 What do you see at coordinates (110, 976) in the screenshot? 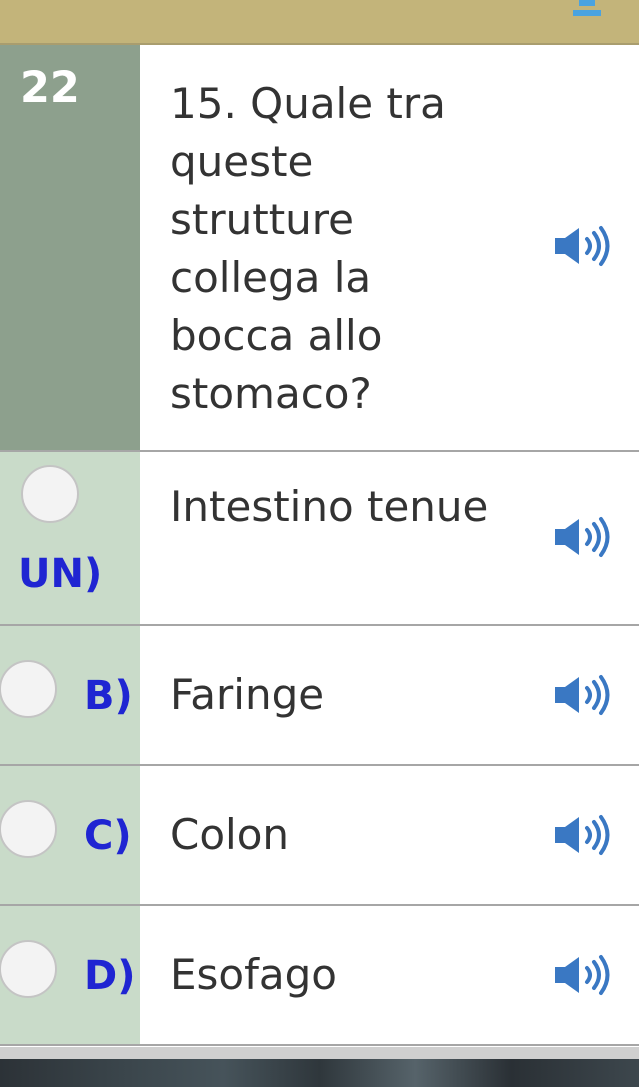
I see `answer-letter-d: D)` at bounding box center [110, 976].